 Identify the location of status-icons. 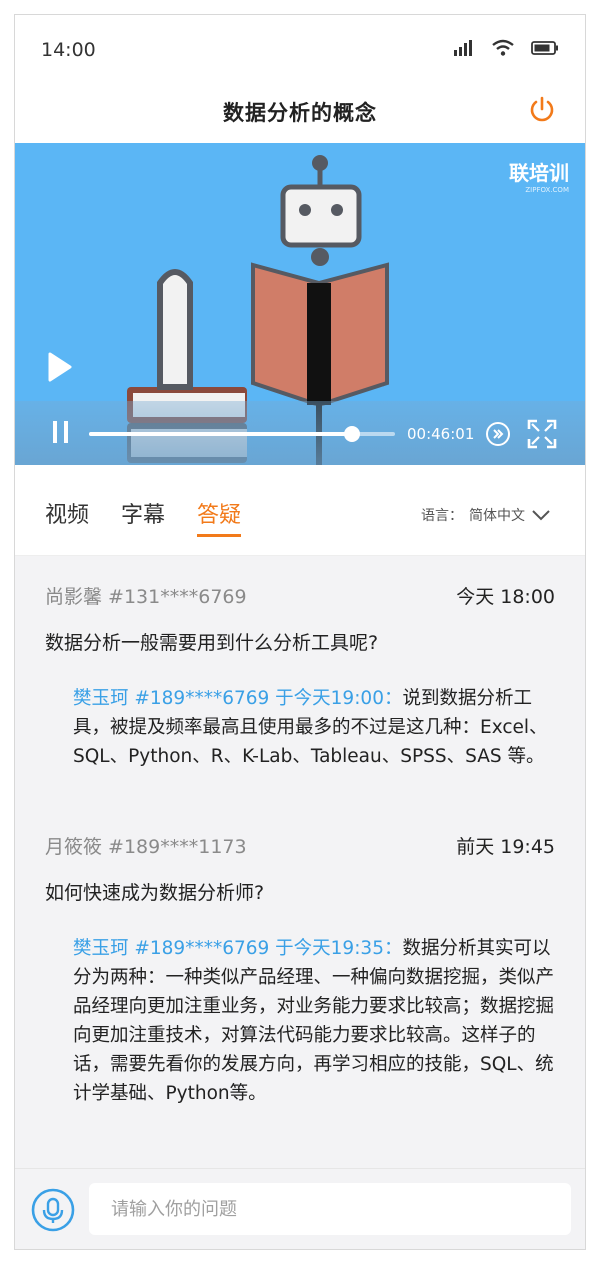
(506, 48).